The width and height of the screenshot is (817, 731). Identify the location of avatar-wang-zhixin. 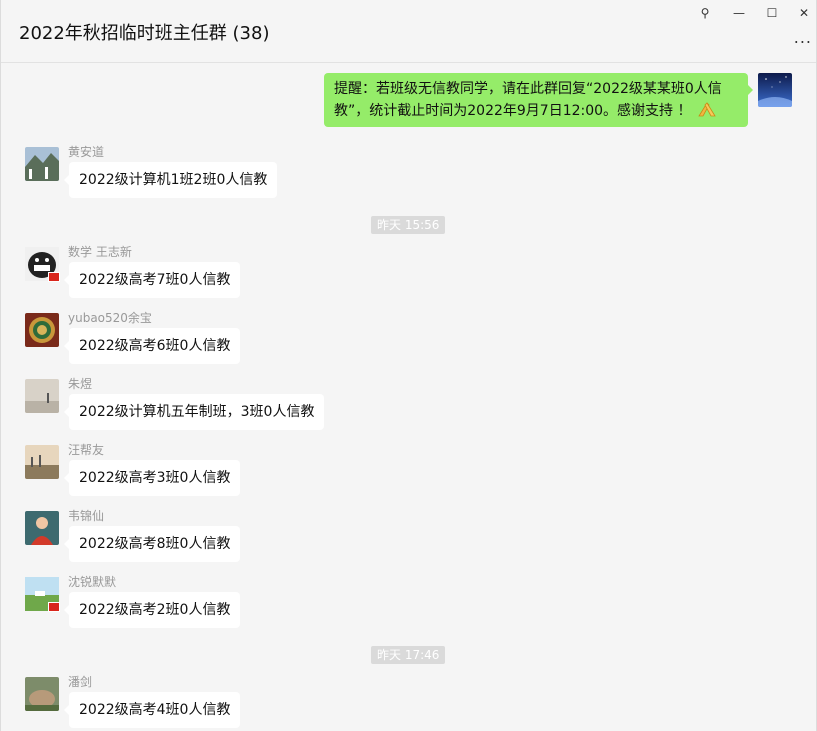
(42, 264).